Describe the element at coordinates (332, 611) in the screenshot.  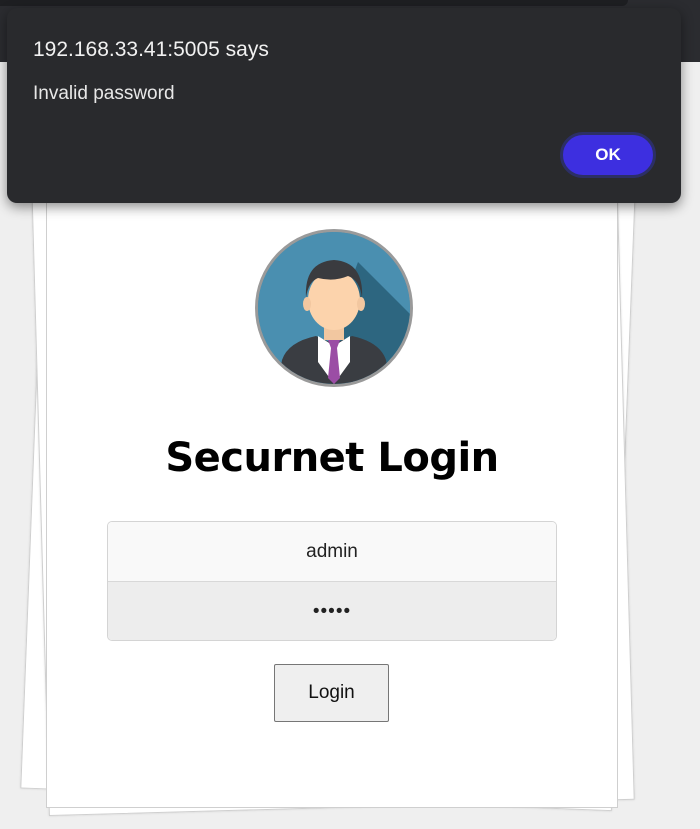
I see `password-input` at that location.